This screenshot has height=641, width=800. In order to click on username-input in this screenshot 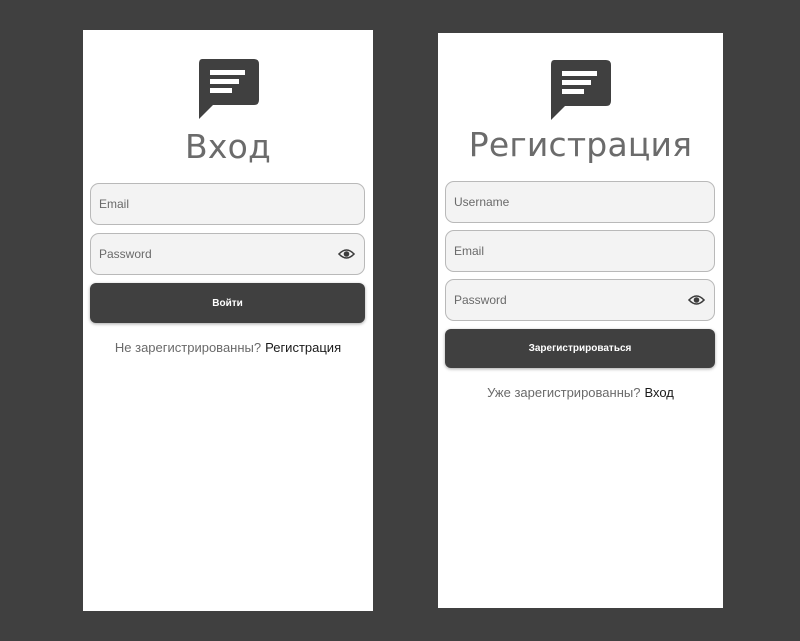, I will do `click(580, 202)`.